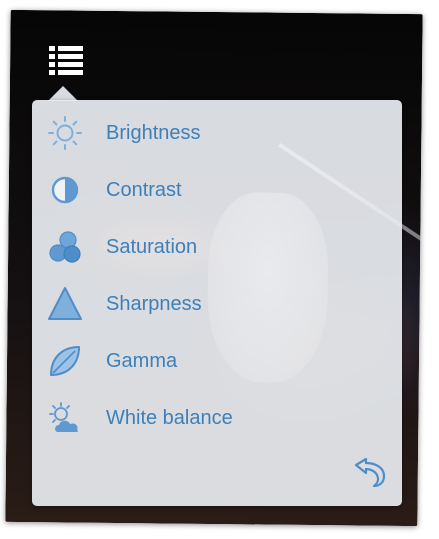  Describe the element at coordinates (211, 133) in the screenshot. I see `menu-item-brightness: Brightness` at that location.